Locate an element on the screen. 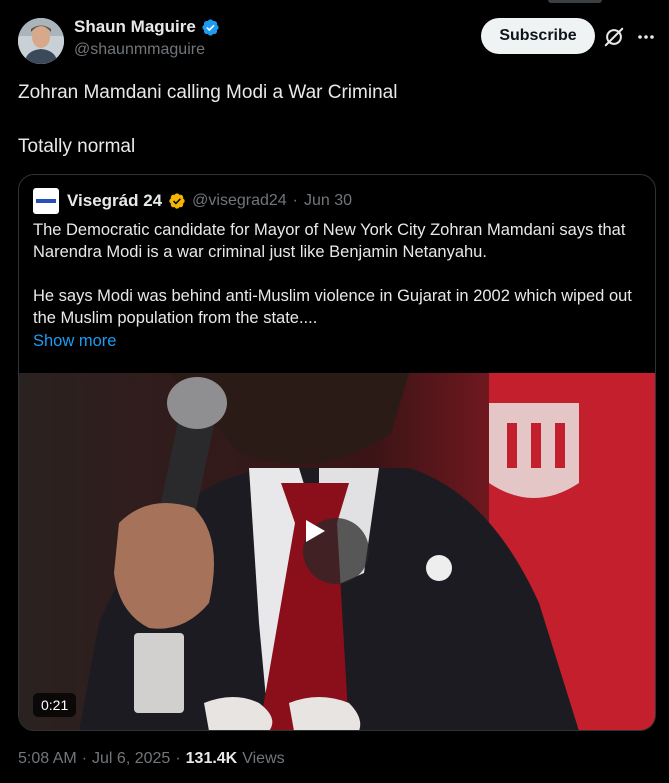 This screenshot has width=669, height=783. author-display-name: Shaun Maguire is located at coordinates (135, 27).